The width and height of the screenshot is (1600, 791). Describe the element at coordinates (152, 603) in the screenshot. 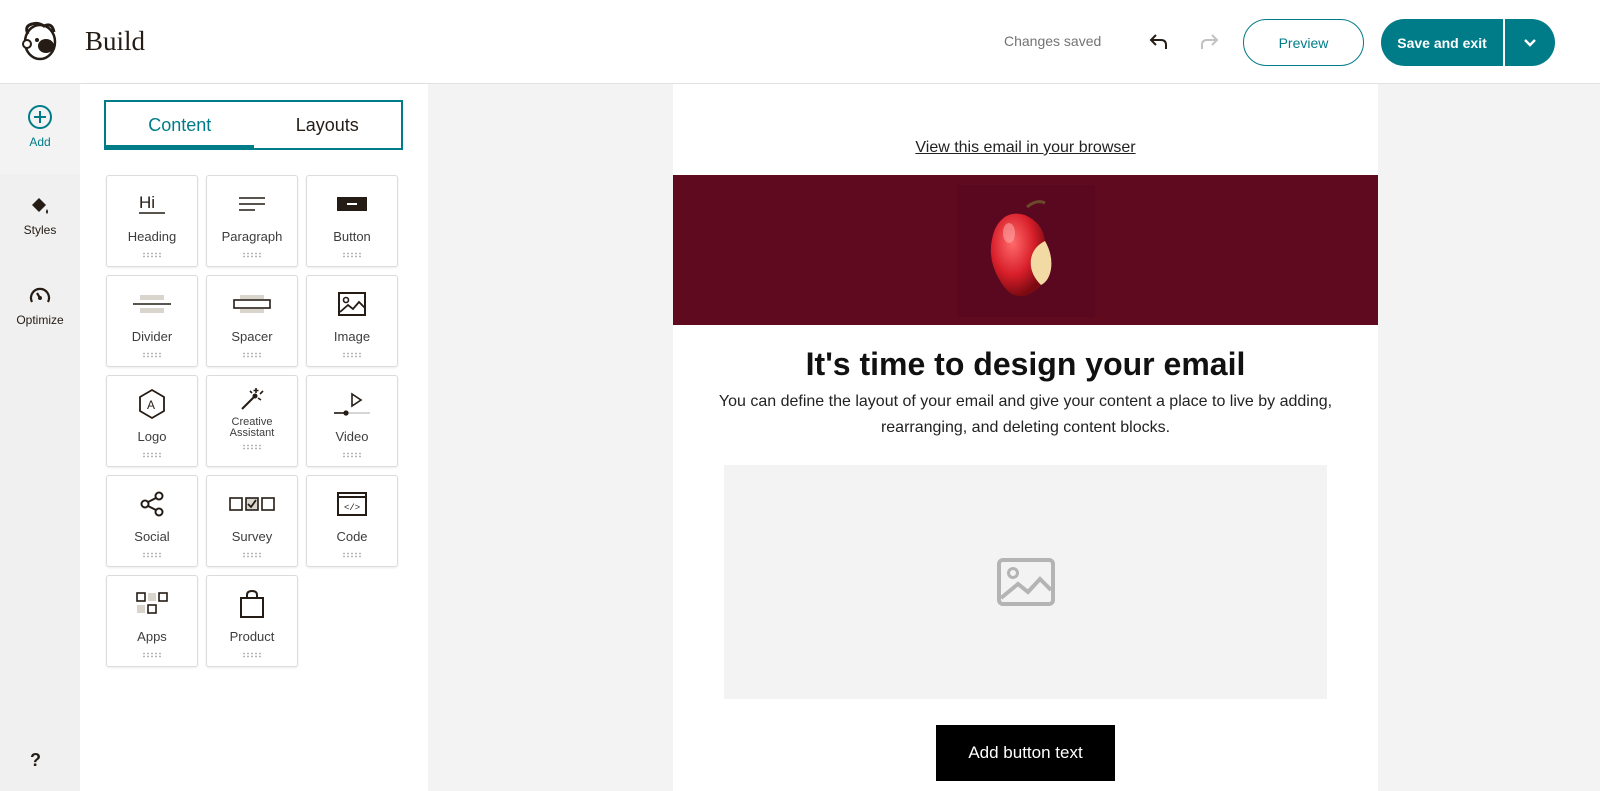

I see `apps-icon` at that location.